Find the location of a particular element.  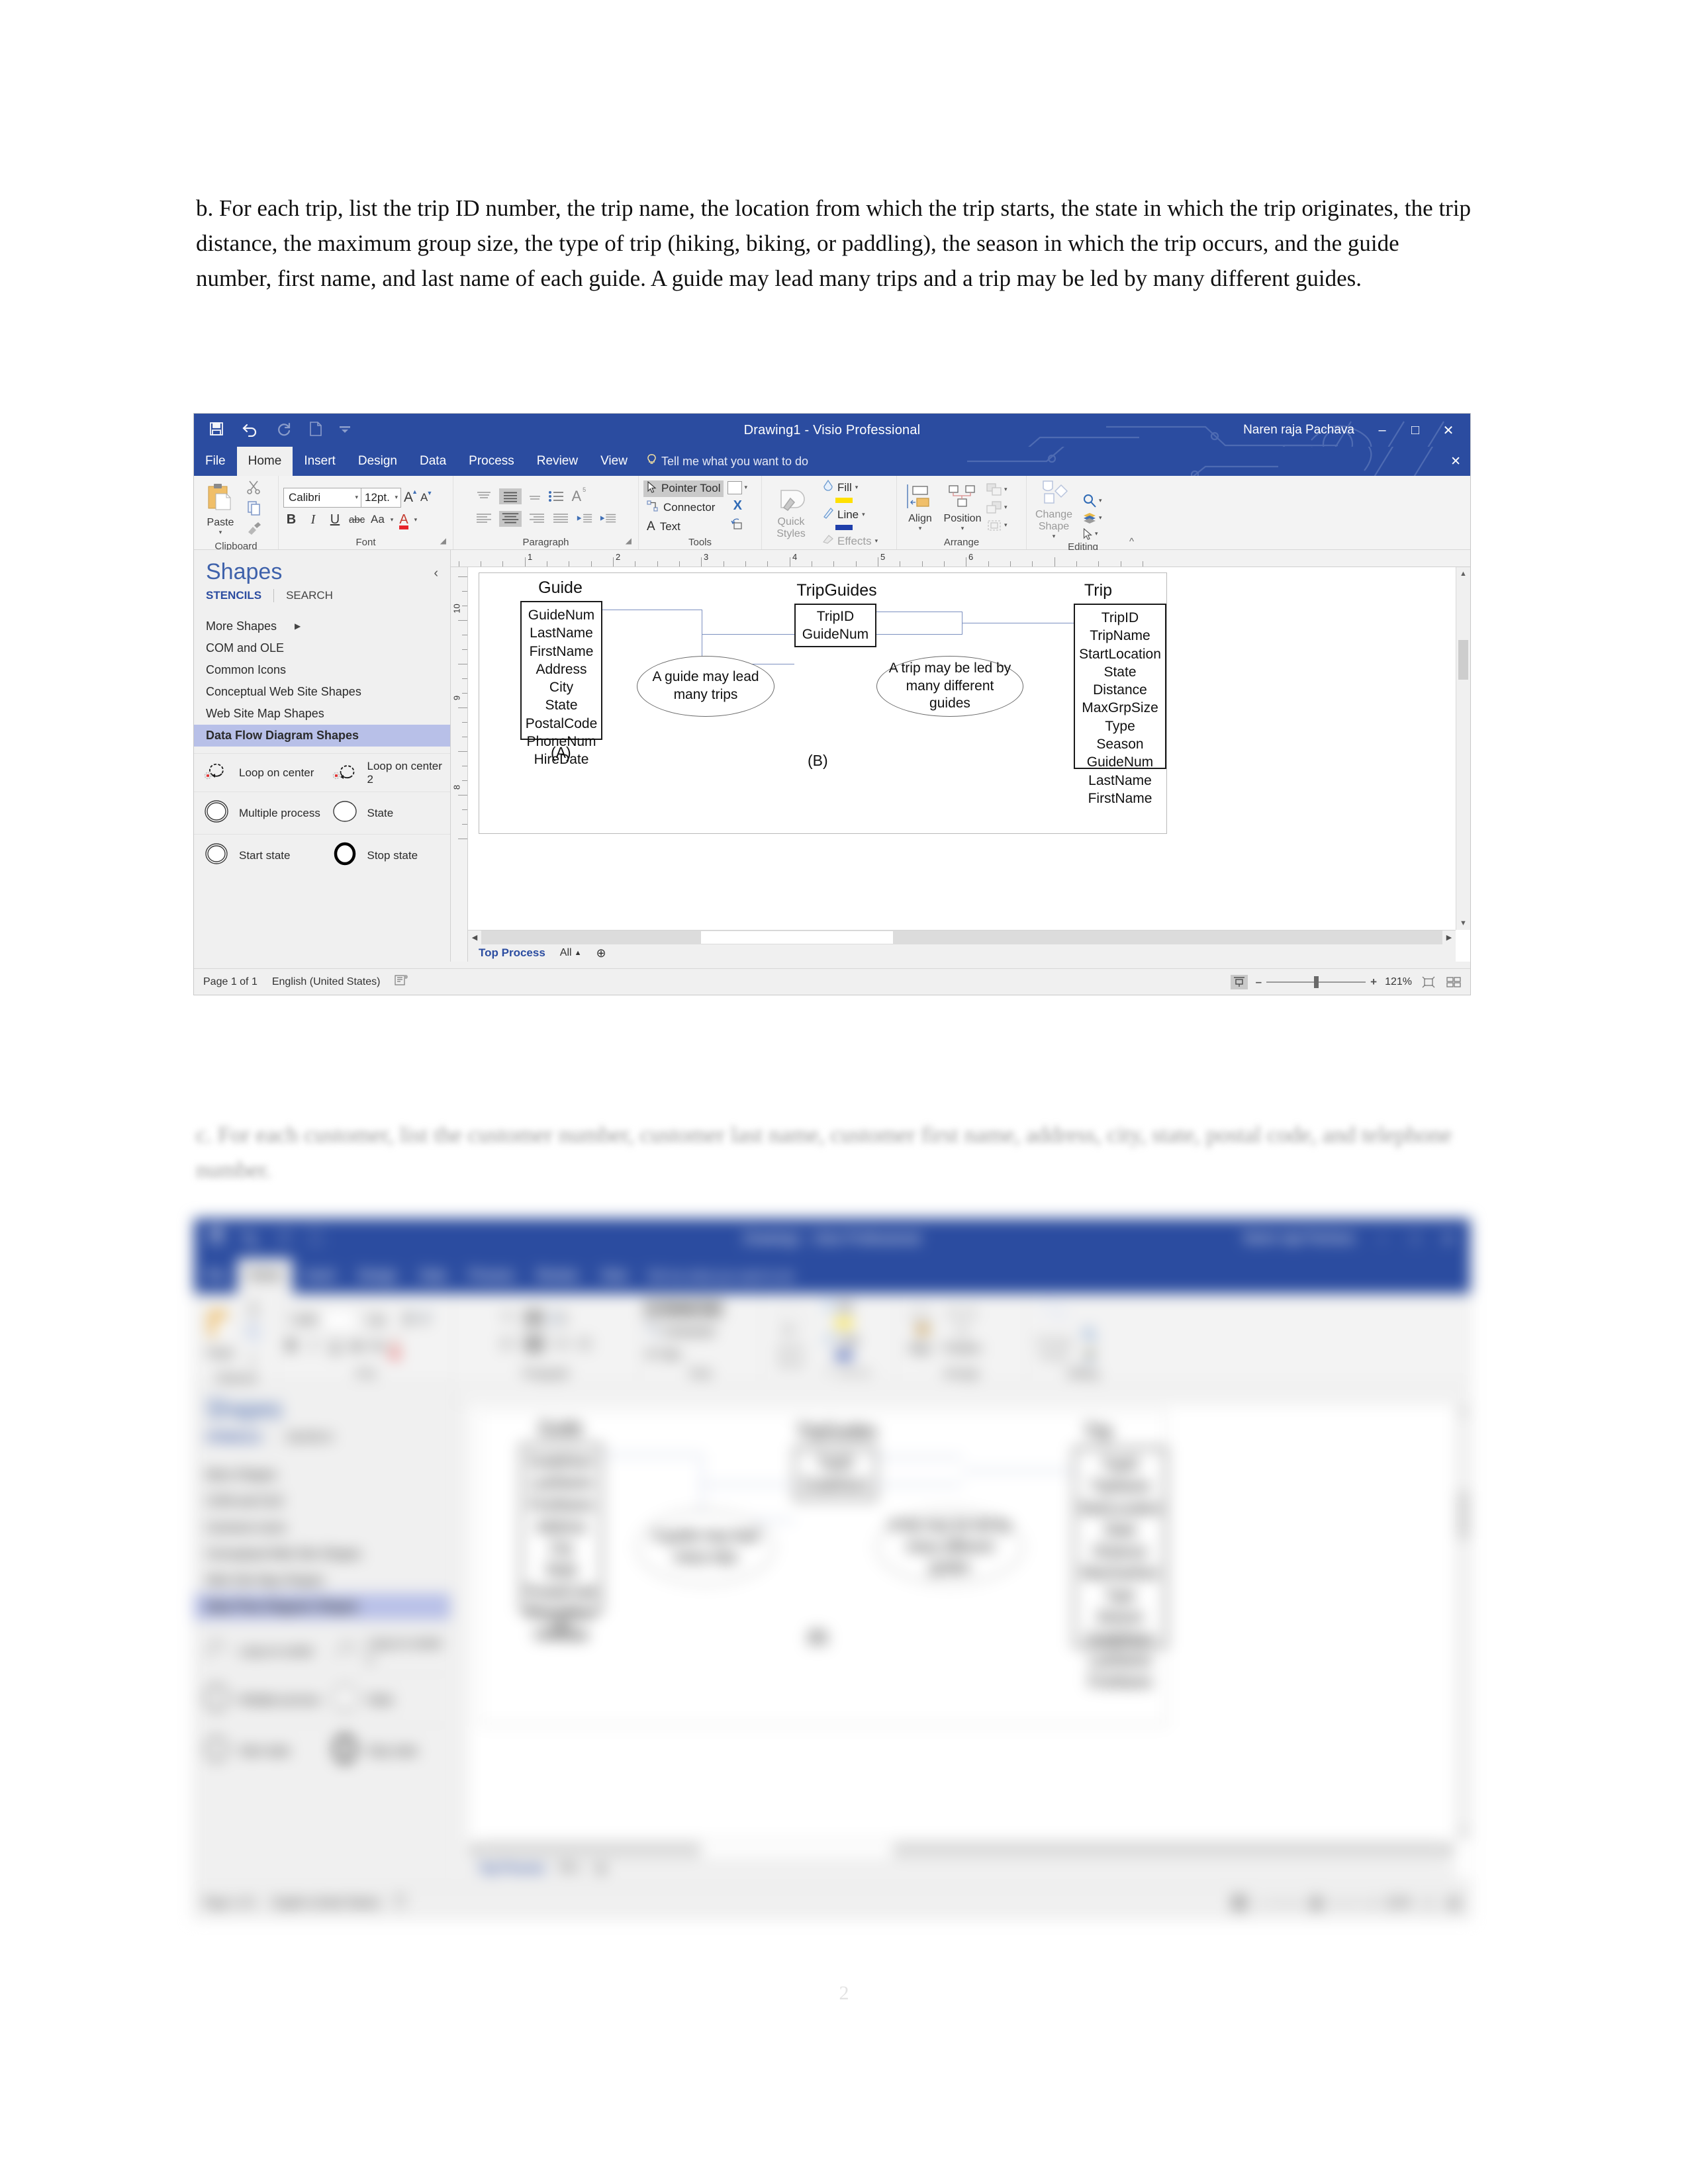

paste-dropdown-icon: ▾ is located at coordinates (220, 532).